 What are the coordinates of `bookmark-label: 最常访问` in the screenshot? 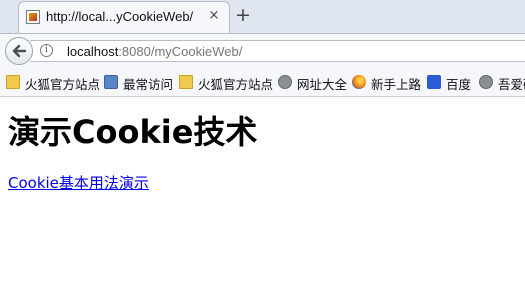 It's located at (148, 84).